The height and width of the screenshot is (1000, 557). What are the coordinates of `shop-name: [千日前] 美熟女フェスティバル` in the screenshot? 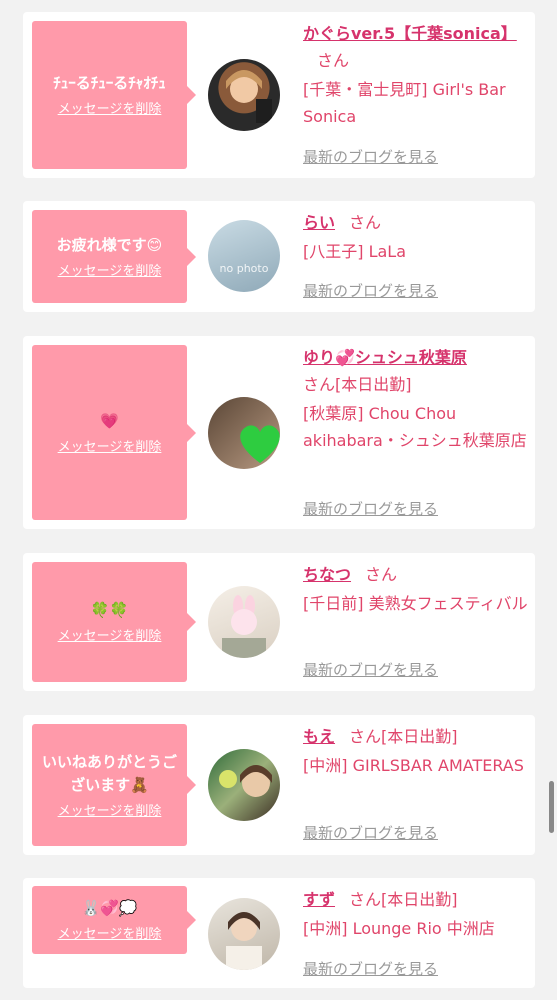 It's located at (415, 603).